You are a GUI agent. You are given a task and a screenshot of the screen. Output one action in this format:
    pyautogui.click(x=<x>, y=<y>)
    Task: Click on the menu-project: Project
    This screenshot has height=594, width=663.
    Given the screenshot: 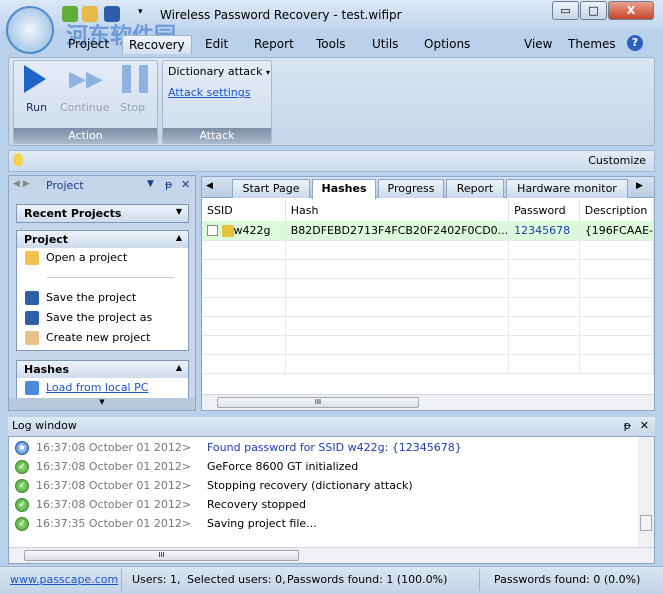 What is the action you would take?
    pyautogui.click(x=88, y=44)
    